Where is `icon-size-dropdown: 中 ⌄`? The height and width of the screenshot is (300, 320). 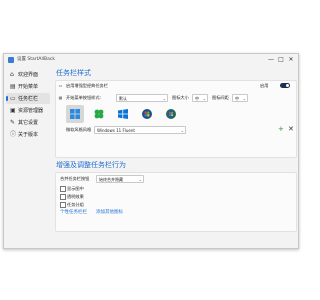
icon-size-dropdown: 中 ⌄ is located at coordinates (200, 98).